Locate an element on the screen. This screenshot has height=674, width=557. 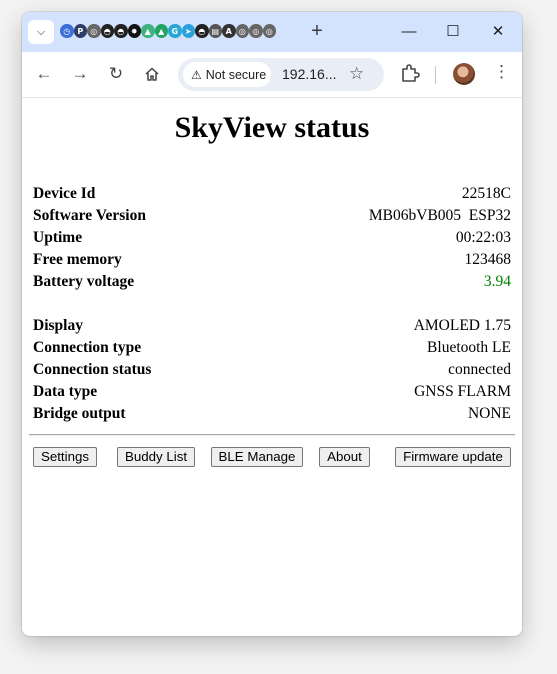
status-label: Free memory is located at coordinates (77, 259).